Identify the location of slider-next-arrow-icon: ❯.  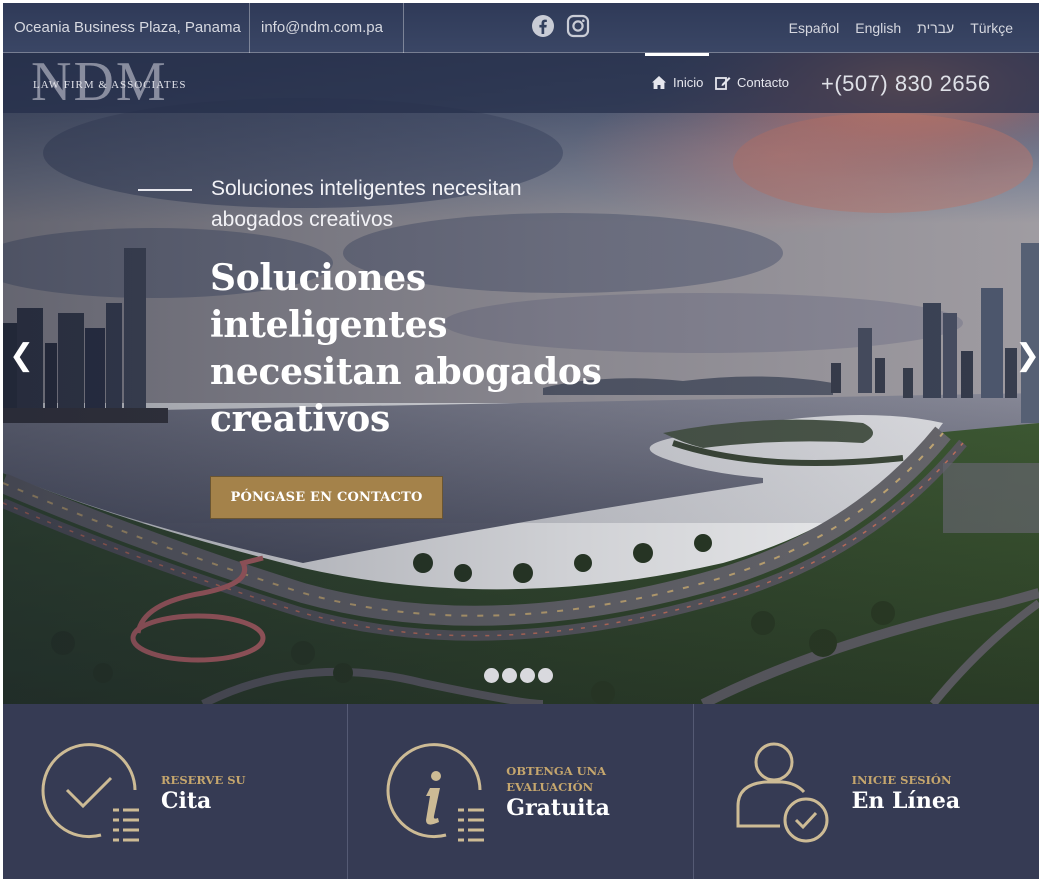
(1027, 356).